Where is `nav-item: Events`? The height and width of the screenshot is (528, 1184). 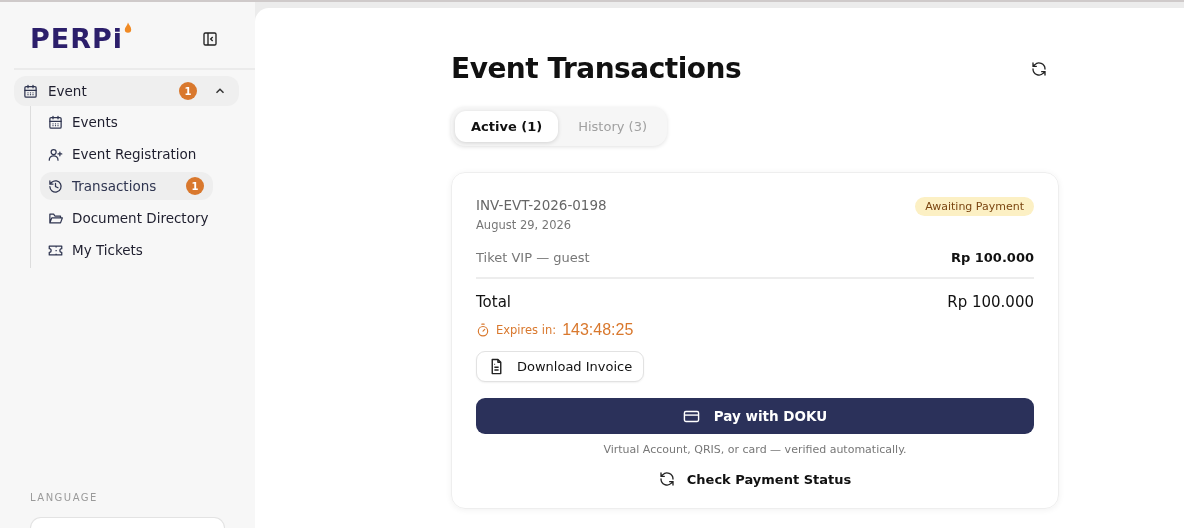 nav-item: Events is located at coordinates (126, 122).